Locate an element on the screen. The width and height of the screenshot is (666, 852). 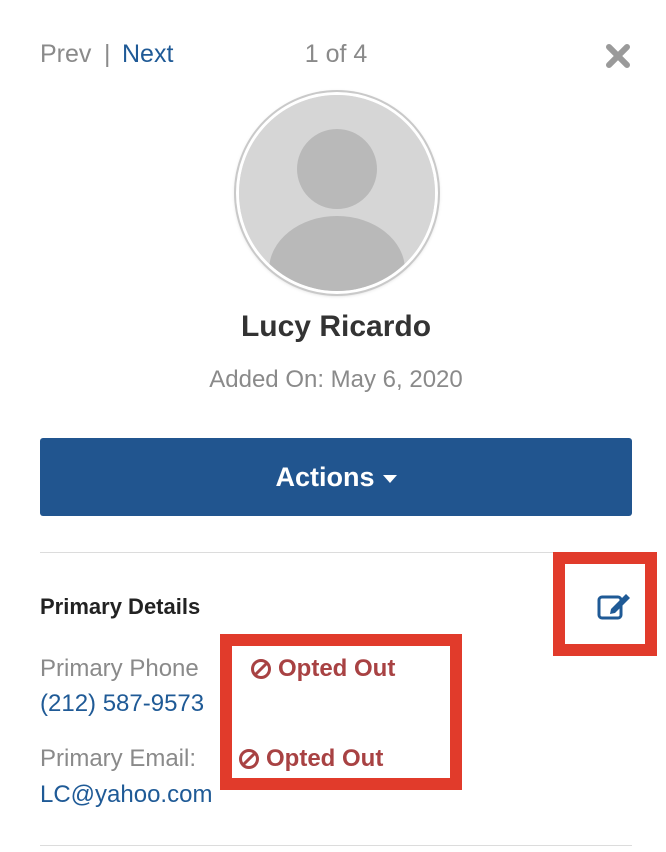
contact-name: Lucy Ricardo is located at coordinates (336, 326).